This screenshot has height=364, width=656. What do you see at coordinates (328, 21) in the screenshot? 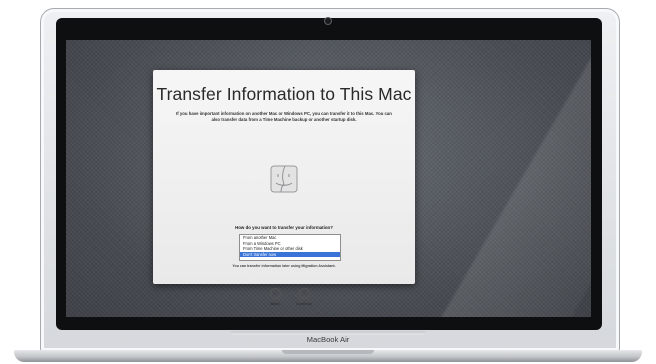
I see `camera-icon` at bounding box center [328, 21].